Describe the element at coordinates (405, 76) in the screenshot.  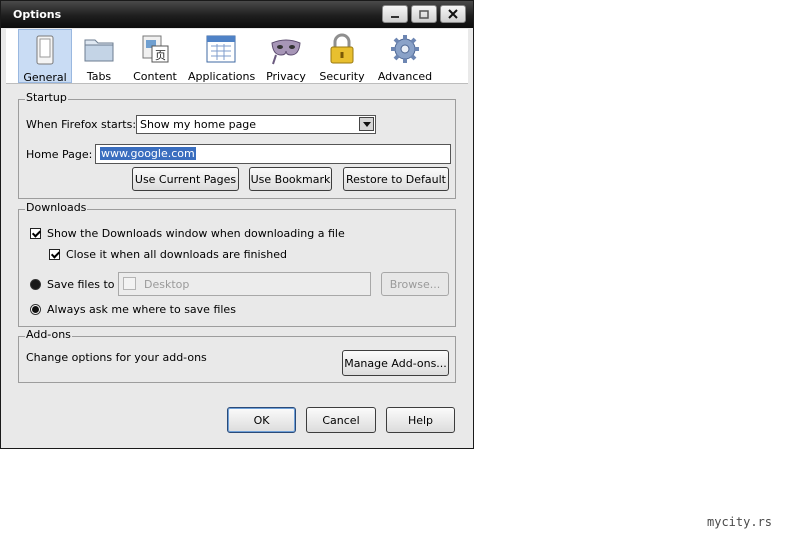
I see `tab-label: Advanced` at that location.